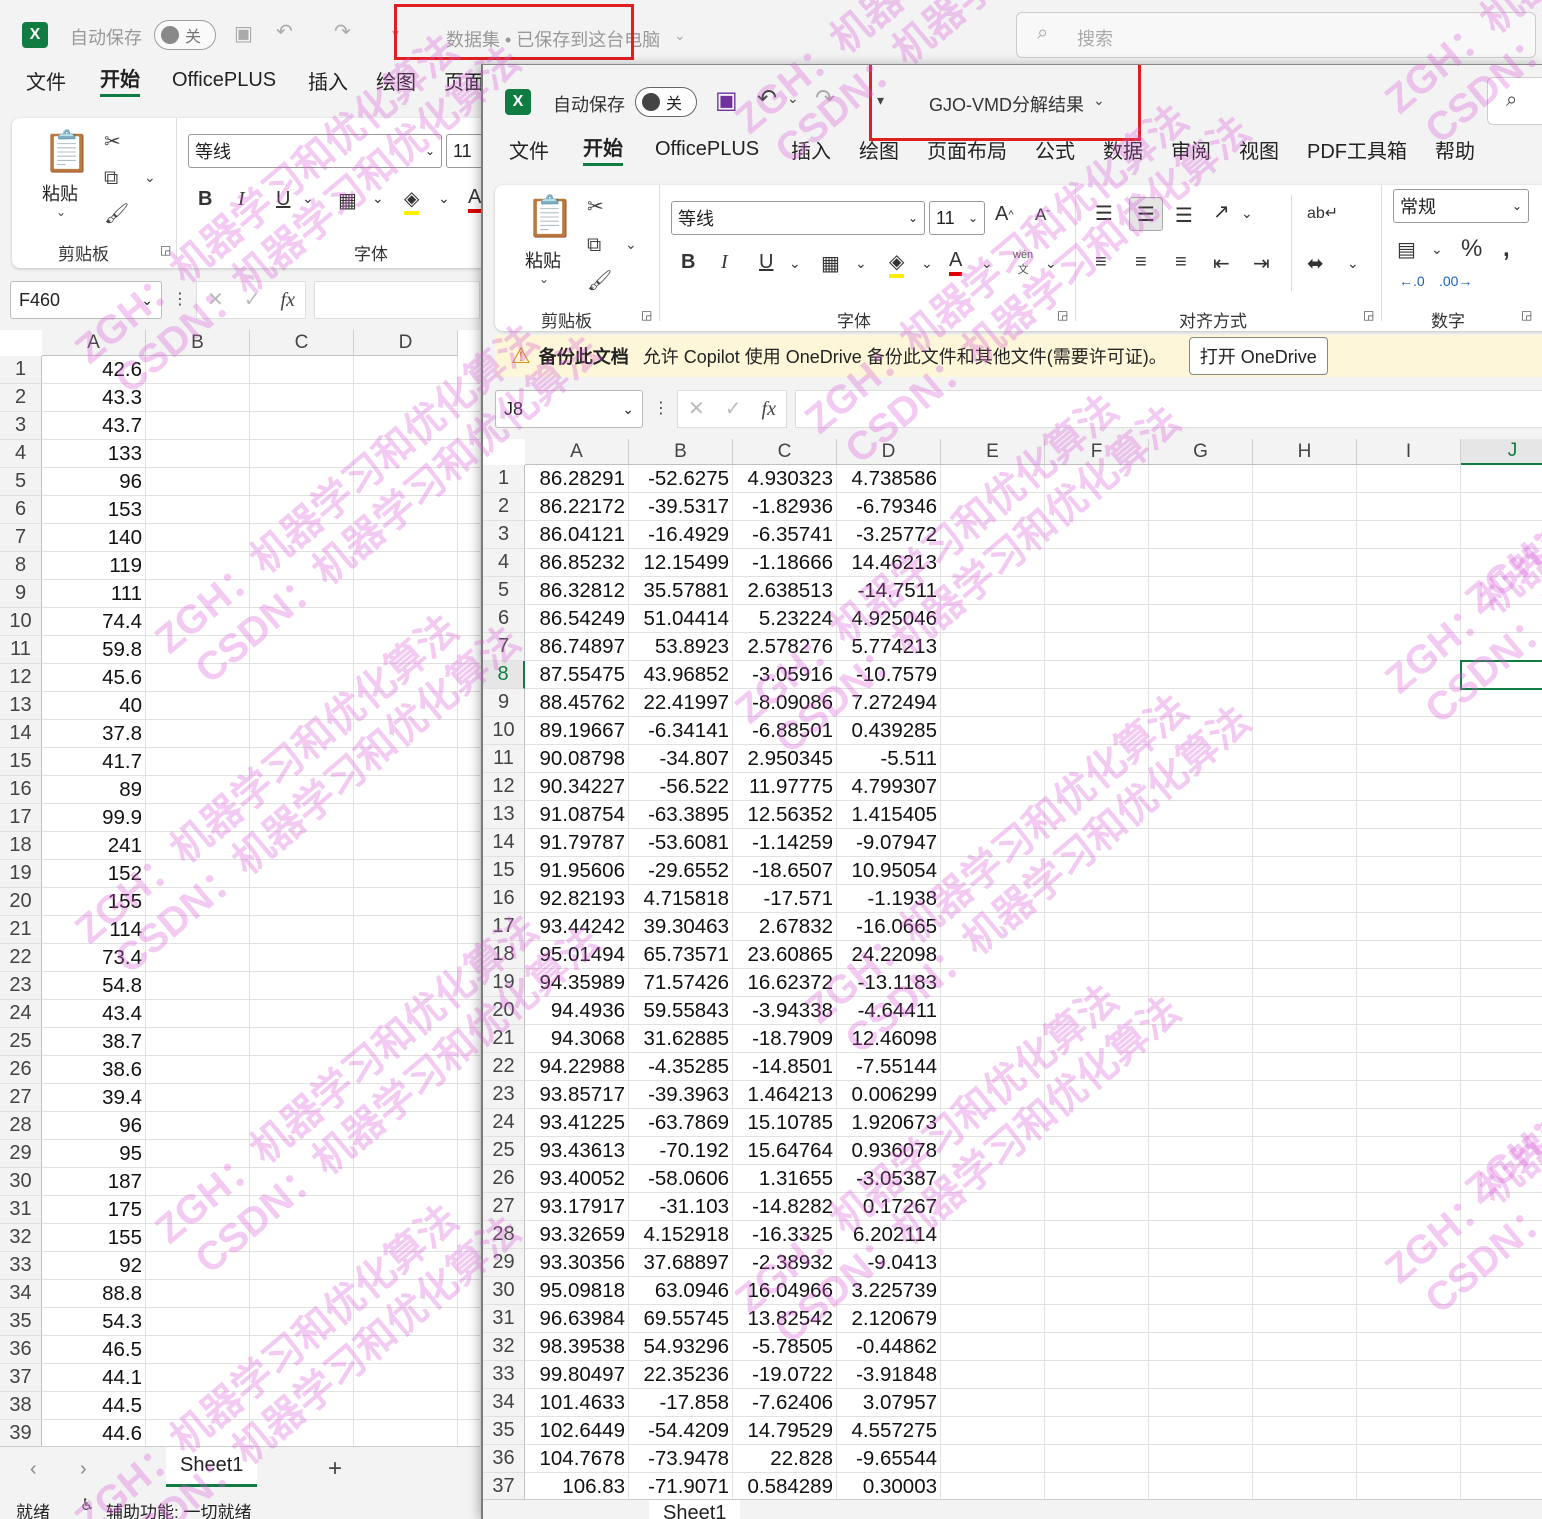 The image size is (1542, 1519). I want to click on row-header-39: 39, so click(21, 1433).